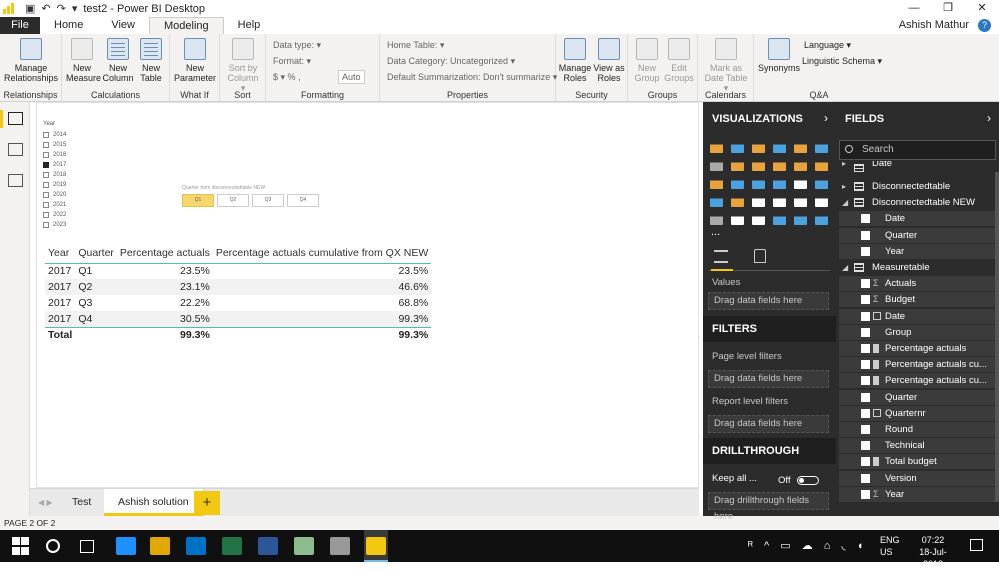  Describe the element at coordinates (917, 494) in the screenshot. I see `field-item: Σ Year` at that location.